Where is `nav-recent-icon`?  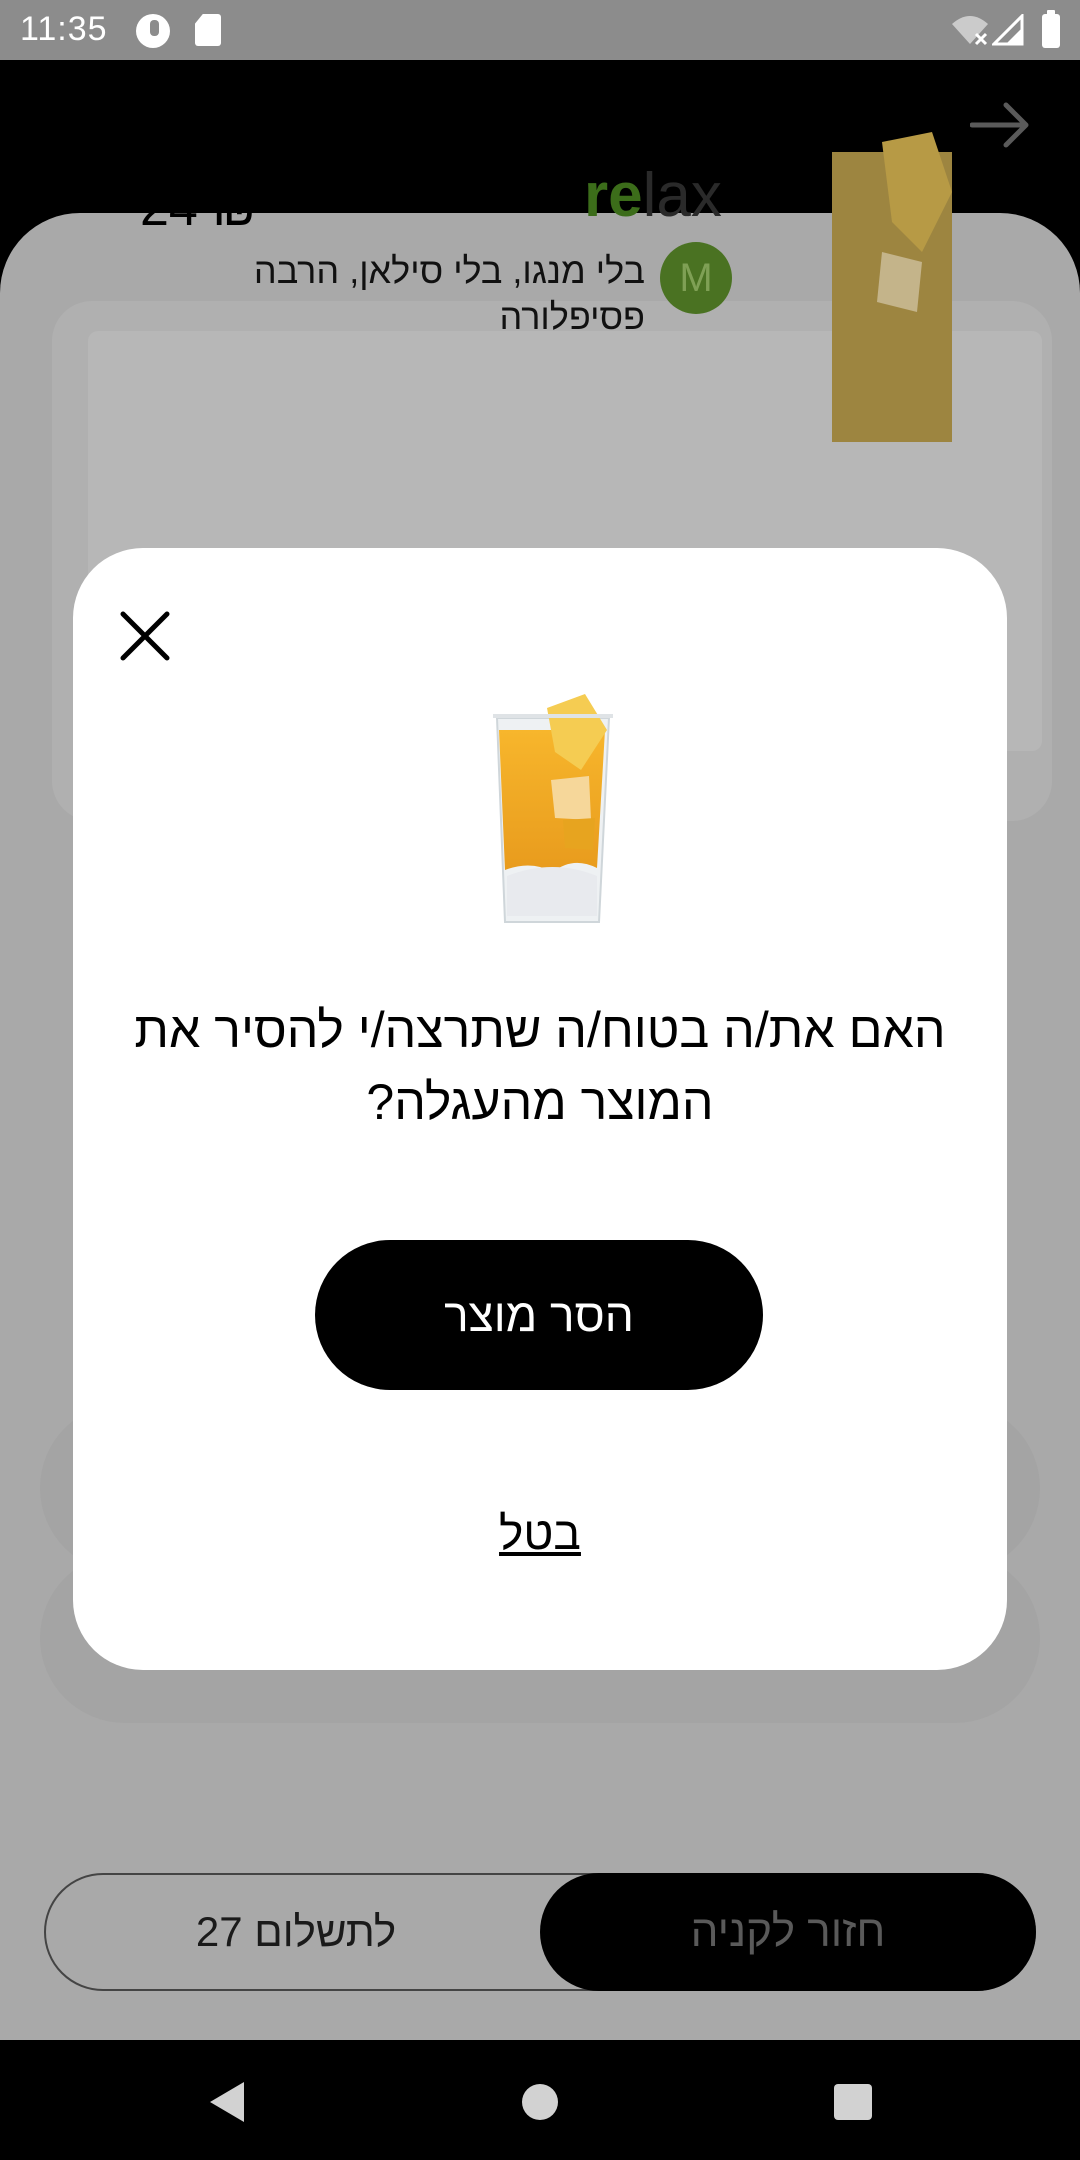
nav-recent-icon is located at coordinates (853, 2102).